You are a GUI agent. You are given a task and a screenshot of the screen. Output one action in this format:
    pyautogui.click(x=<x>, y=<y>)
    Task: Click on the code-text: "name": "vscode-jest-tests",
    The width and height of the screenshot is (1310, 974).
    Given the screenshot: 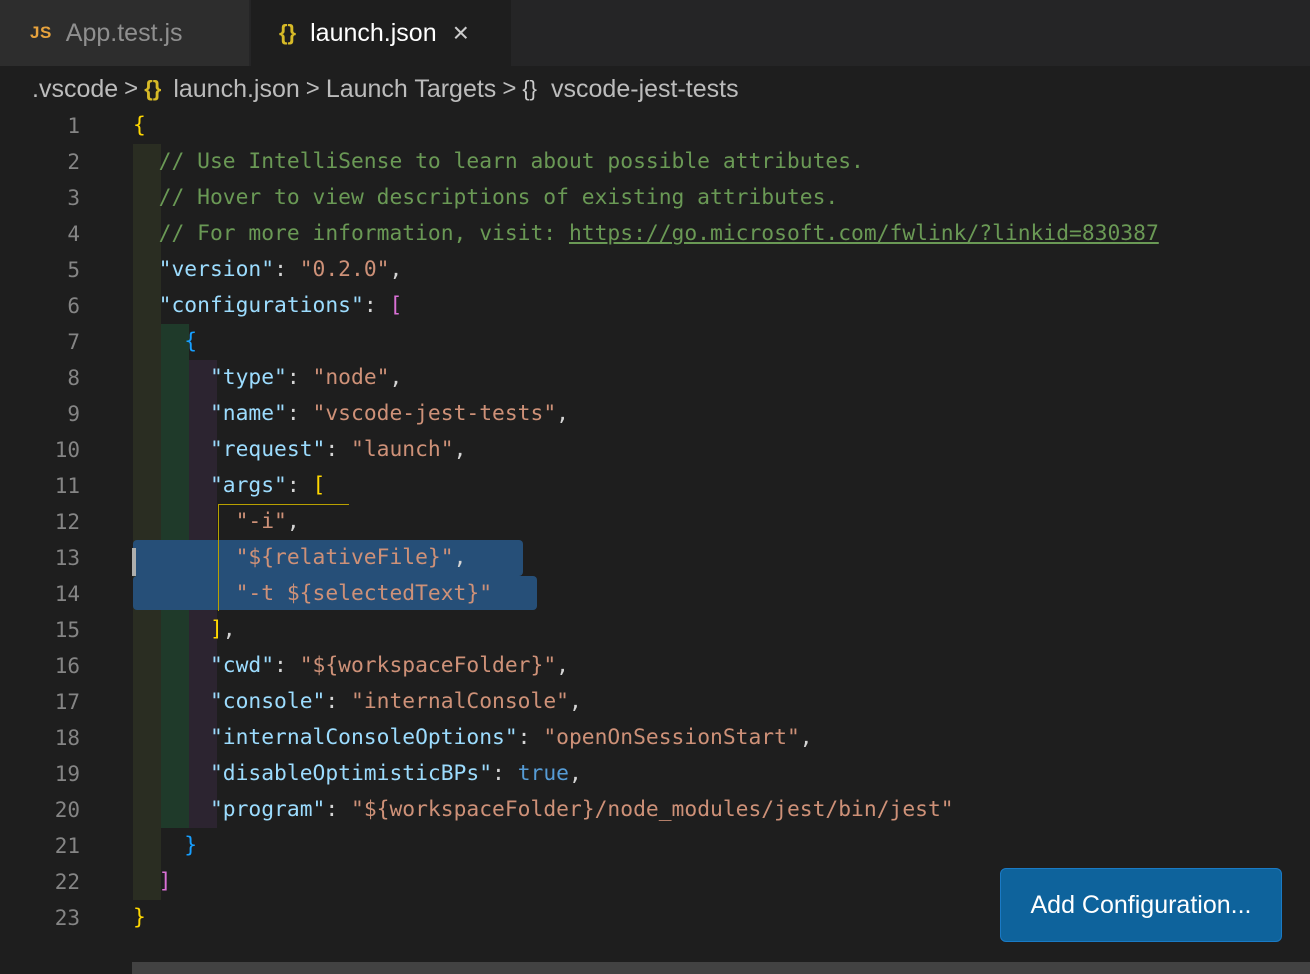 What is the action you would take?
    pyautogui.click(x=389, y=413)
    